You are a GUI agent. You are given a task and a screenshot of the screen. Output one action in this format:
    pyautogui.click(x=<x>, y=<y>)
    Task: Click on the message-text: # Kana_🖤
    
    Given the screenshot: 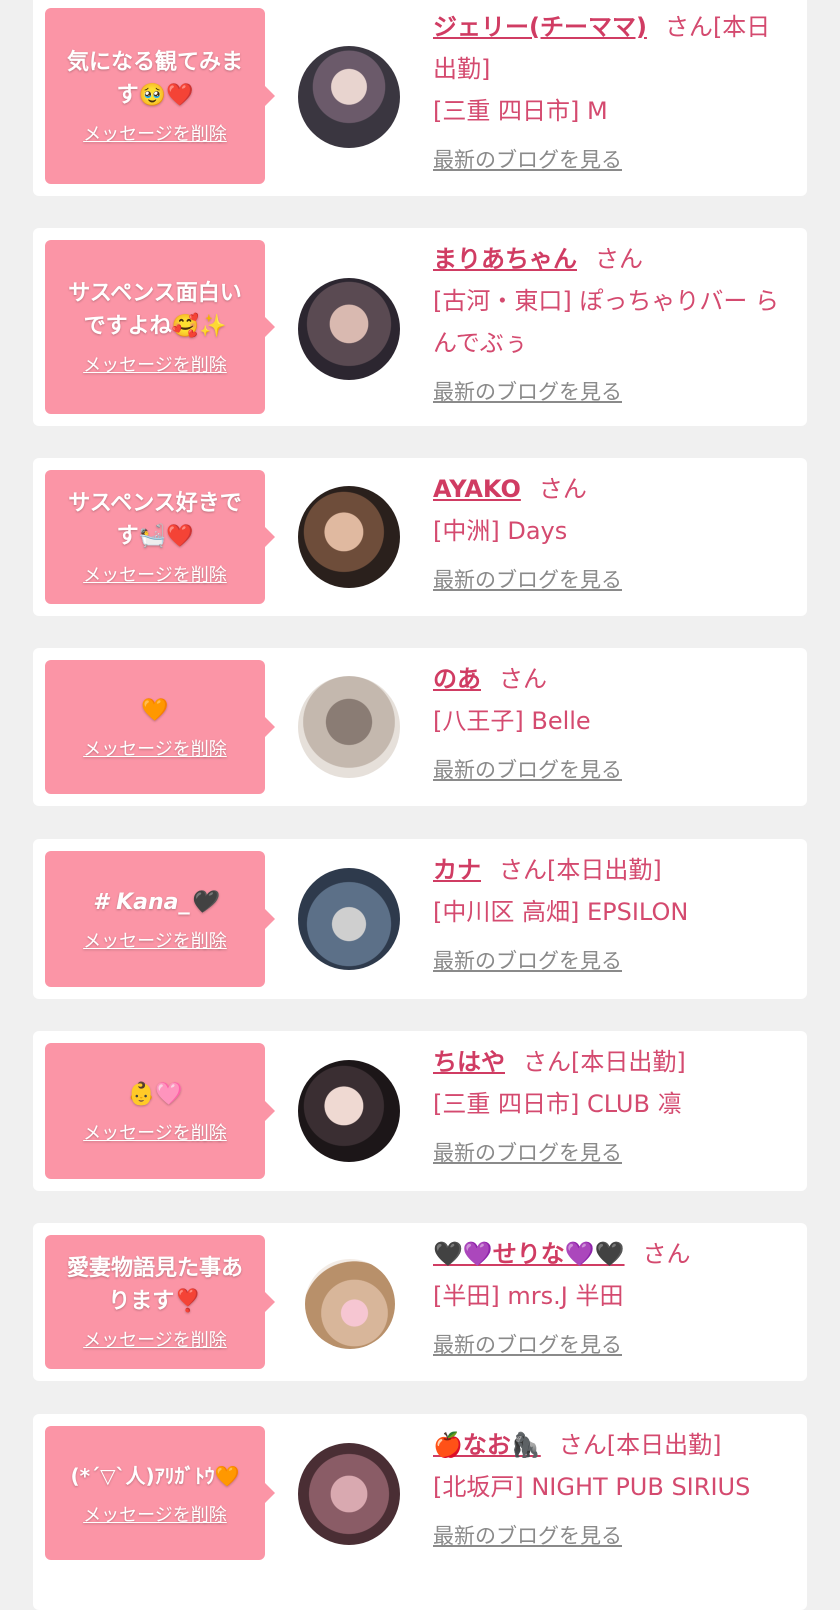 What is the action you would take?
    pyautogui.click(x=155, y=902)
    